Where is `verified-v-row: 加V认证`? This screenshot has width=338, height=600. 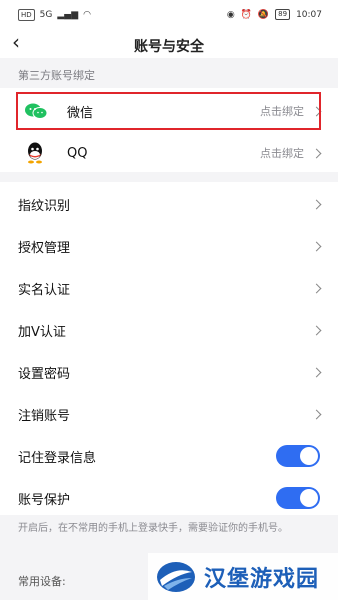
verified-v-row: 加V认证 is located at coordinates (169, 330).